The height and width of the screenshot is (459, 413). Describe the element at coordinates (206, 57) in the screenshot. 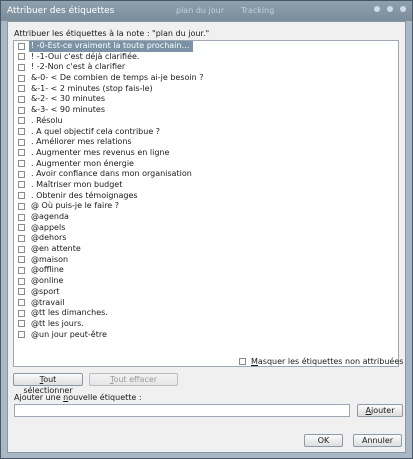

I see `tag-list-item: ! -1-Oui c'est déjà clarifiée.` at that location.